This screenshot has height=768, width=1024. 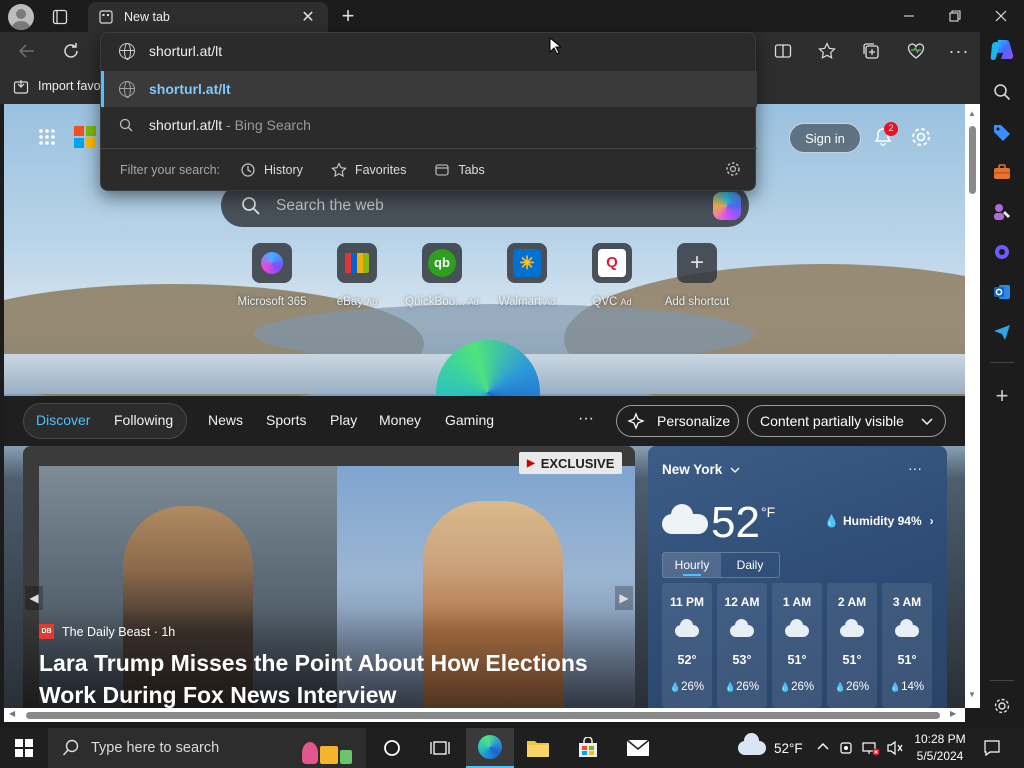 I want to click on collections-icon, so click(x=871, y=51).